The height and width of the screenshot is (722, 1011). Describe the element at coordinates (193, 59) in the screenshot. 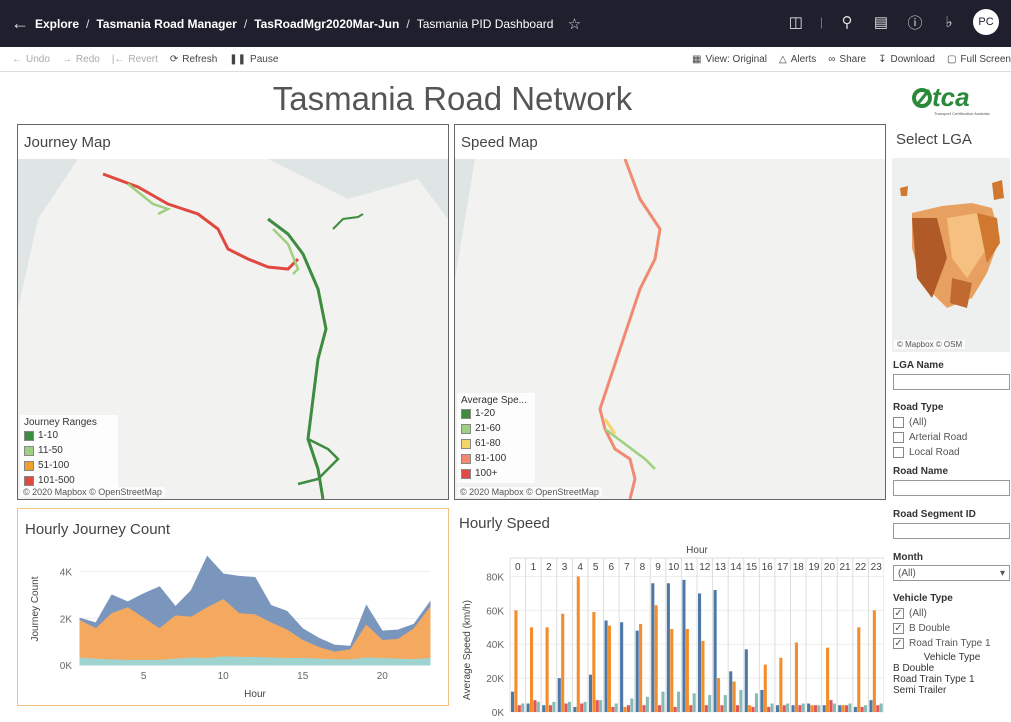

I see `refresh-button: ⟳ Refresh` at that location.